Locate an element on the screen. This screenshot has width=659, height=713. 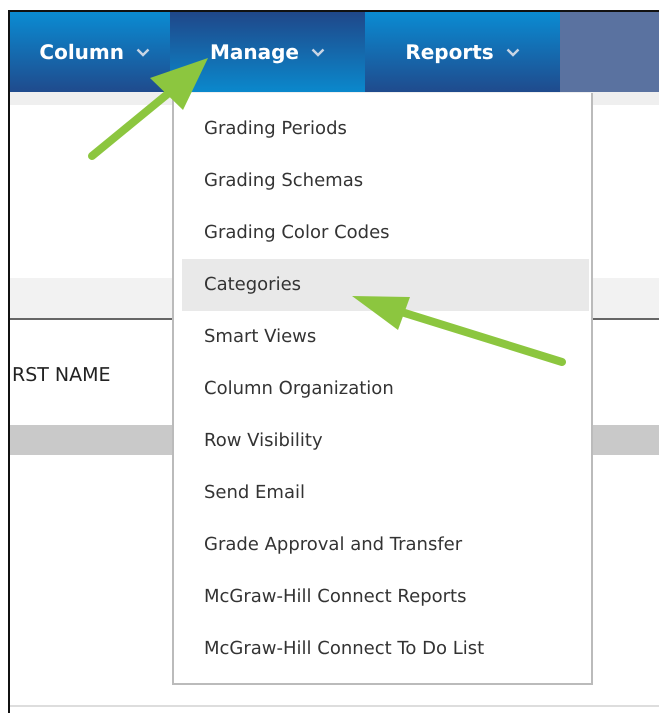
nav-menu-tab: Manage is located at coordinates (267, 52).